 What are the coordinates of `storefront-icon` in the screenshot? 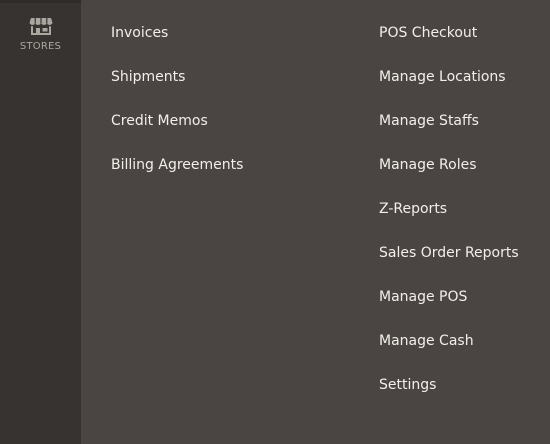 It's located at (40, 26).